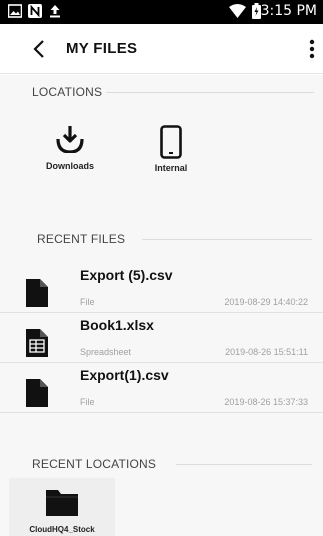 The image size is (323, 536). Describe the element at coordinates (37, 343) in the screenshot. I see `spreadsheet-icon` at that location.